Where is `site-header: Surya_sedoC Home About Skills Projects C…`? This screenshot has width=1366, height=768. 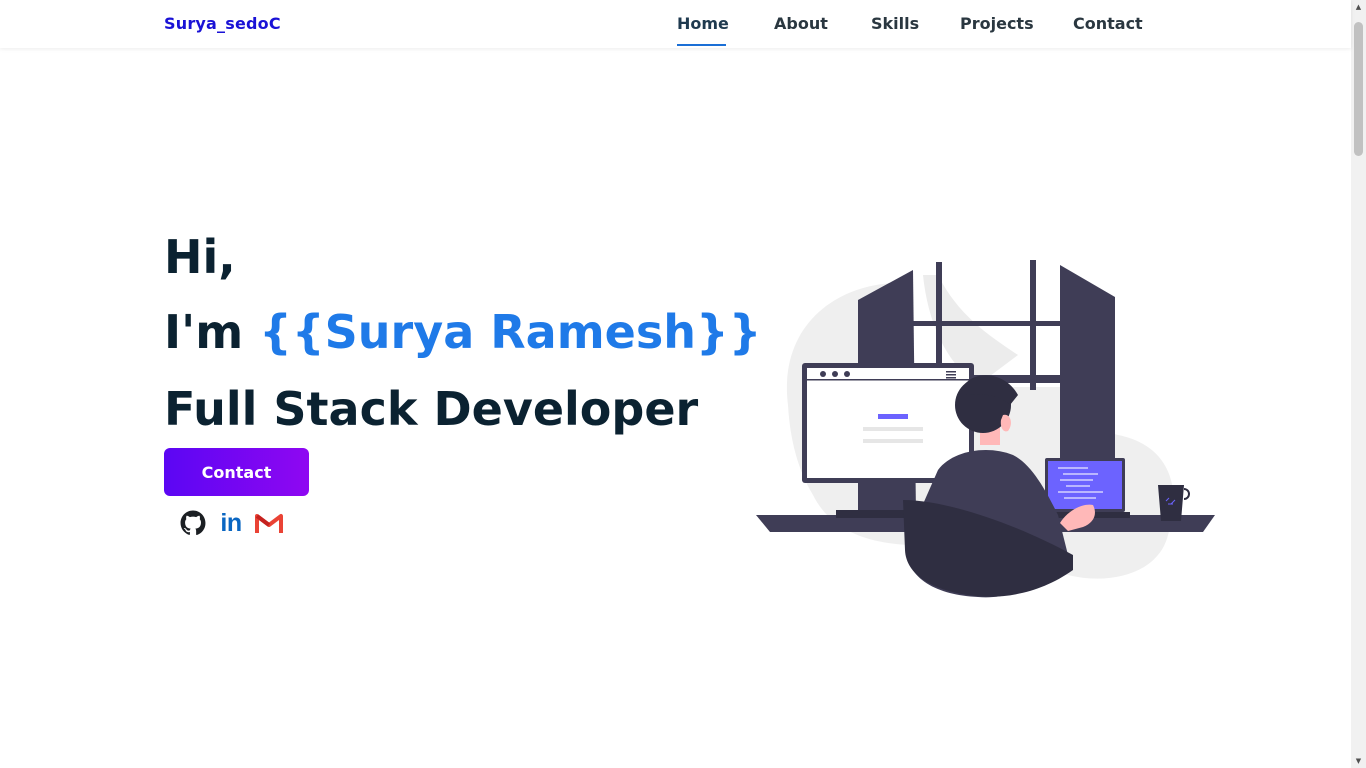
site-header: Surya_sedoC Home About Skills Projects C… is located at coordinates (675, 24).